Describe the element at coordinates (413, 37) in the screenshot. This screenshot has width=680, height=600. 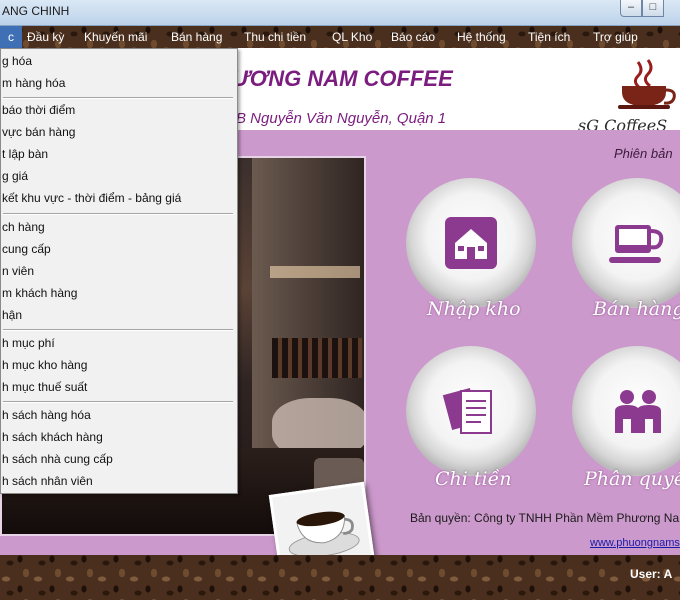
I see `menu-item-bao-cao: Báo cáo` at that location.